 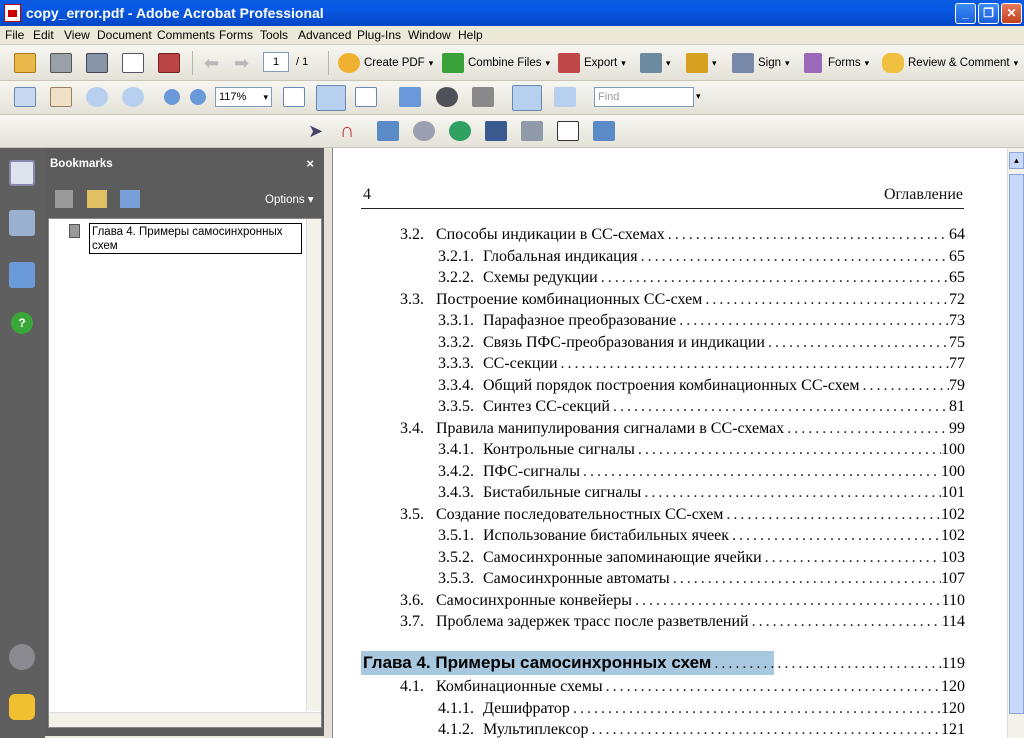 I want to click on help-icon: ?, so click(x=22, y=323).